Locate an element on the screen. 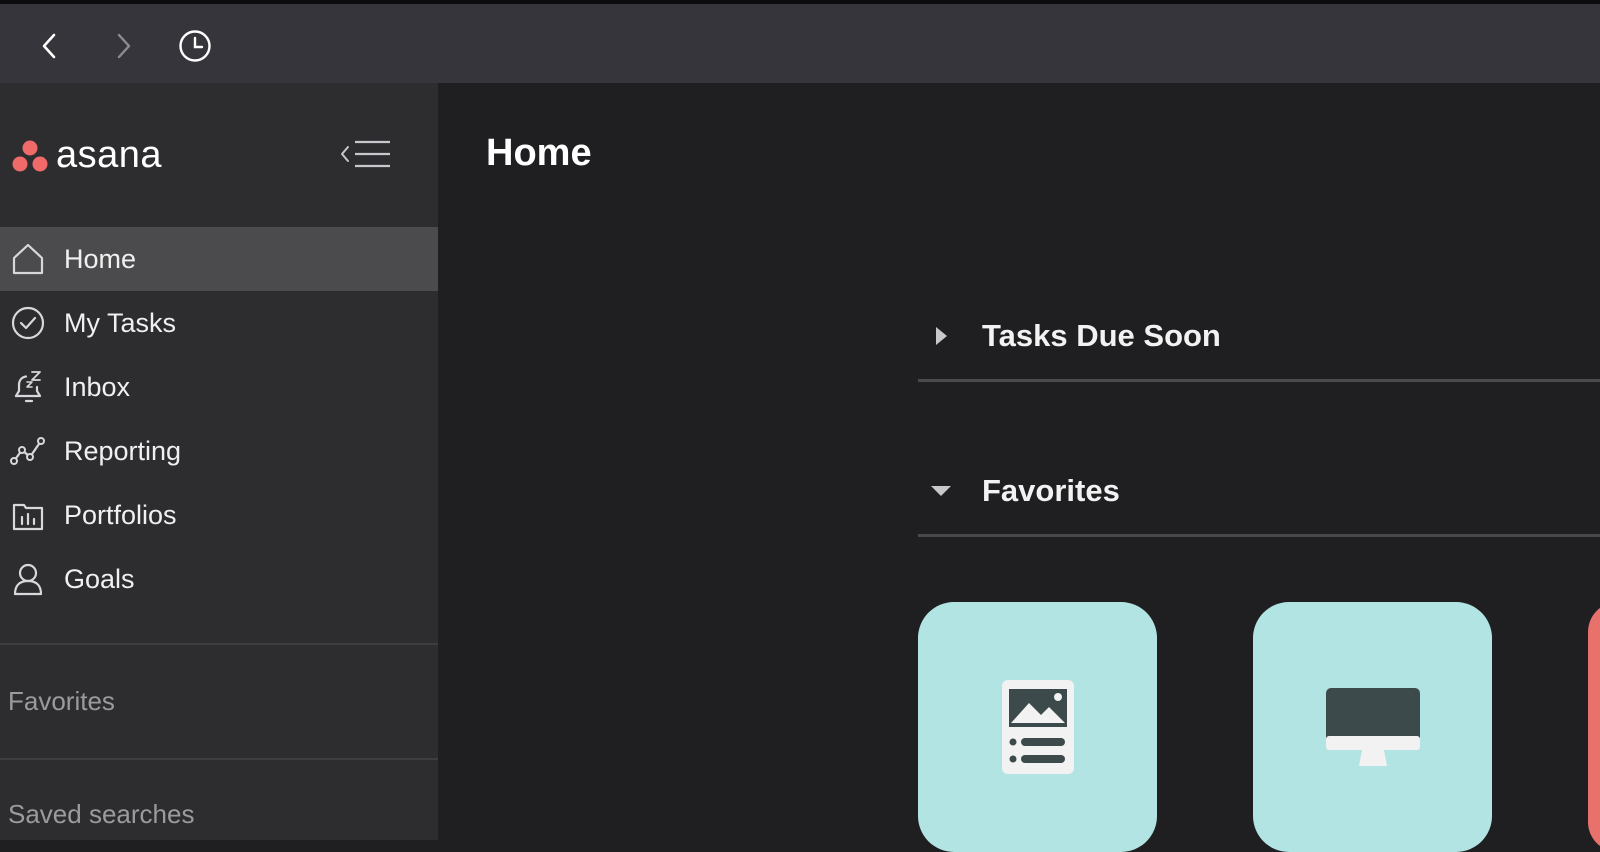 The width and height of the screenshot is (1600, 852). asana-logo: asana is located at coordinates (87, 155).